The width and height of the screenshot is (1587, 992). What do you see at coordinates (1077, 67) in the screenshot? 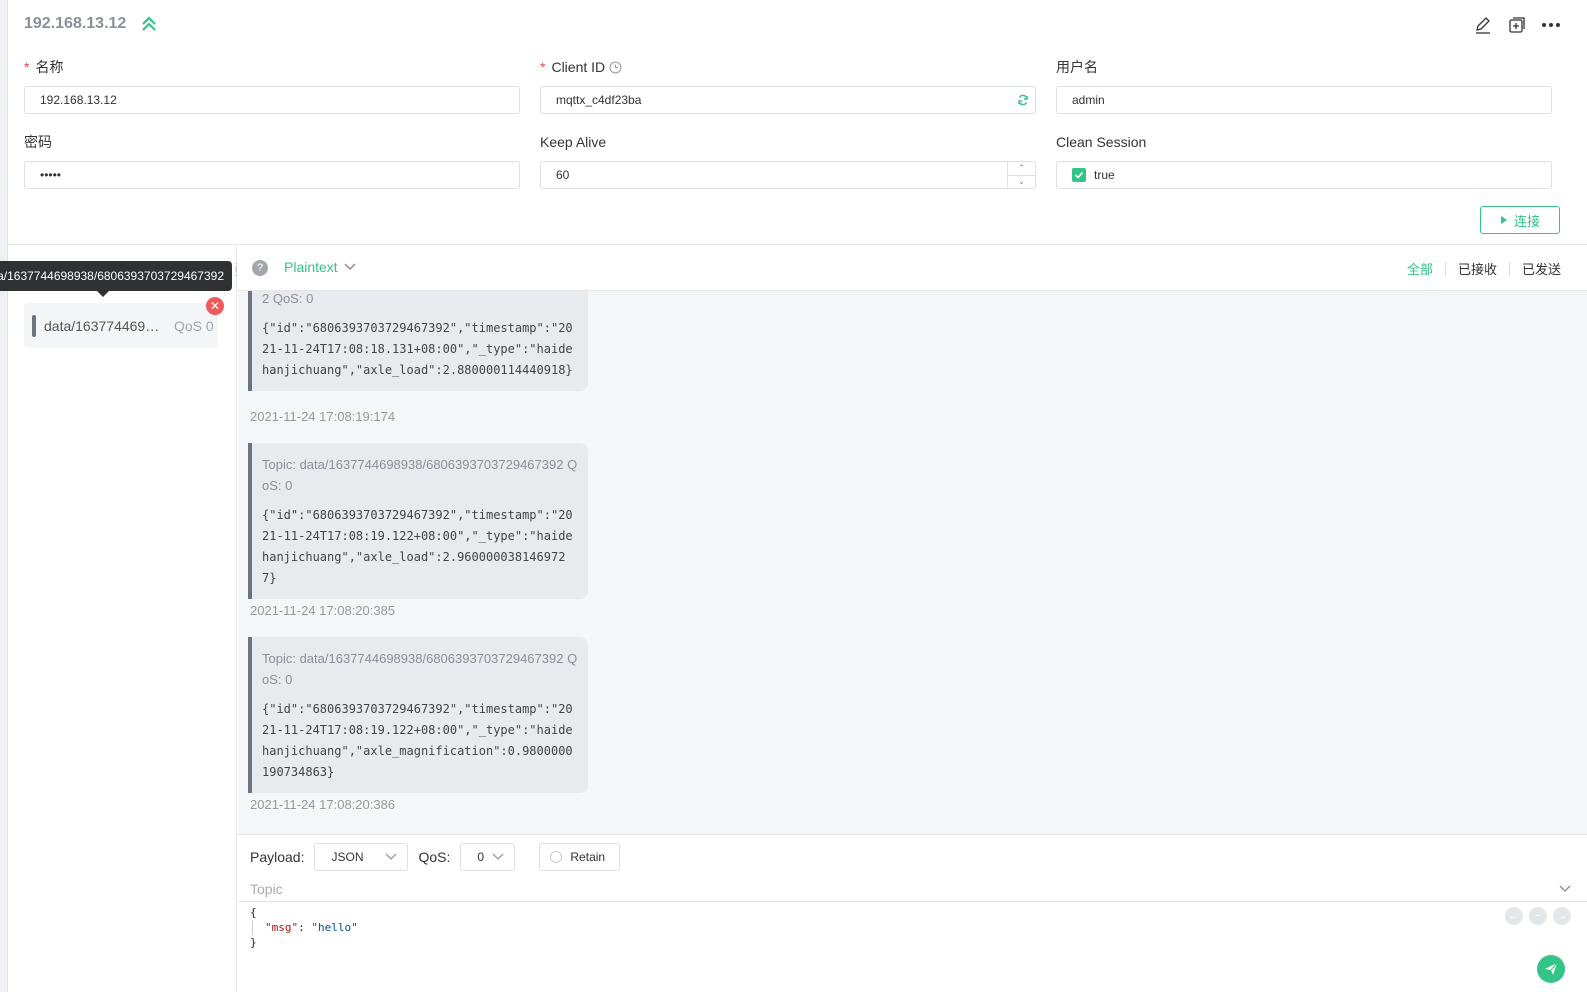
I see `username-label: 用户名` at bounding box center [1077, 67].